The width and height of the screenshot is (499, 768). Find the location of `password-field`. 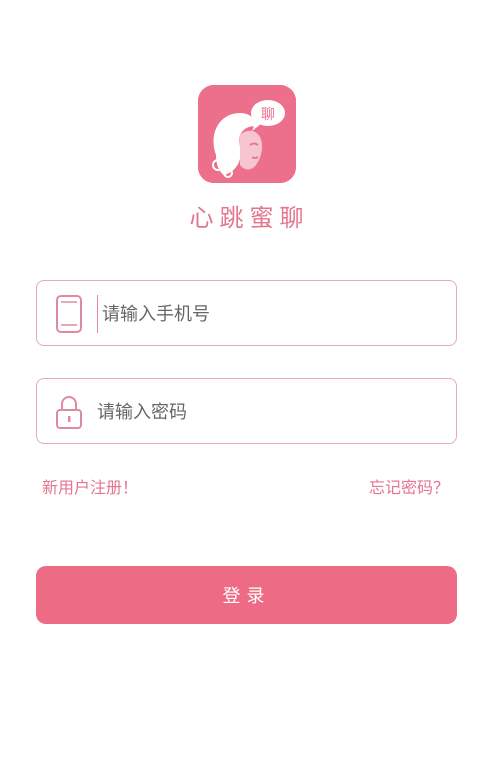

password-field is located at coordinates (246, 411).